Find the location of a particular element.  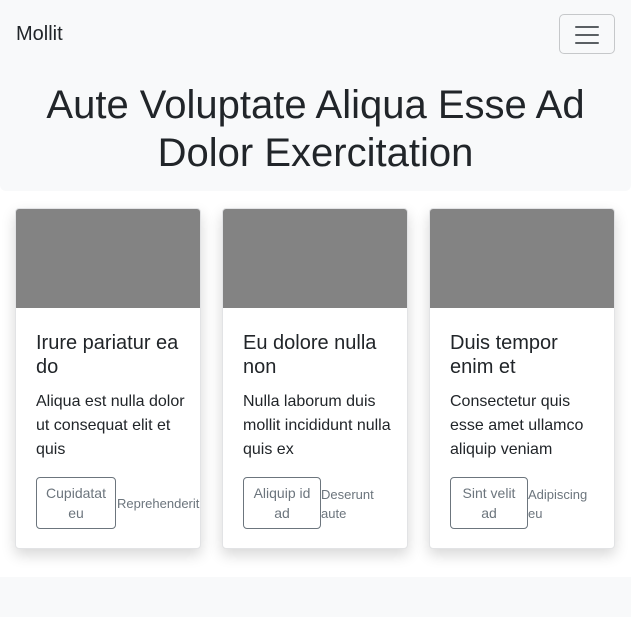

card-secondary-link: Reprehenderit is located at coordinates (158, 503).